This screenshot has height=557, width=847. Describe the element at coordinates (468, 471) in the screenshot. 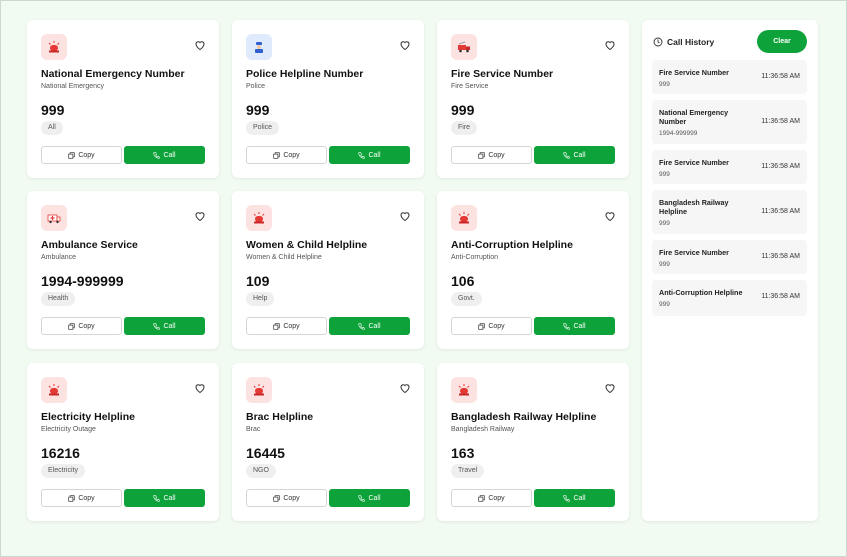

I see `category-tag: Travel` at that location.